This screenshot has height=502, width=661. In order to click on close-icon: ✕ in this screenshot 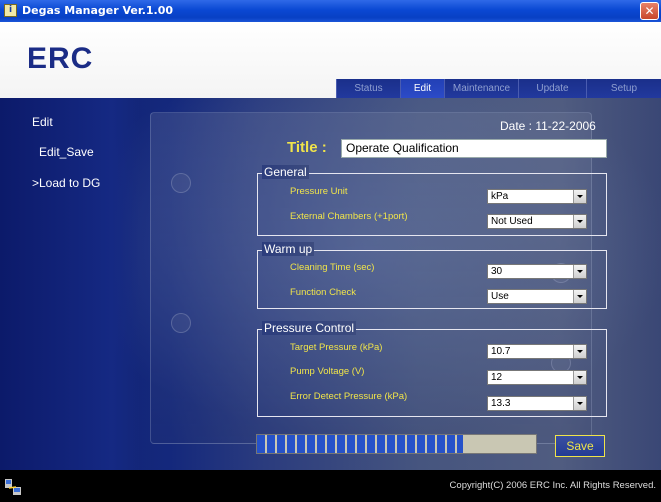, I will do `click(649, 11)`.